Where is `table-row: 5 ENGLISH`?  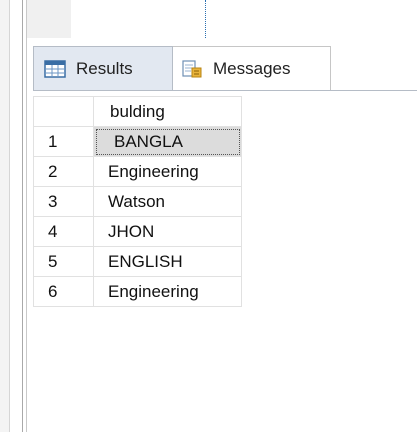
table-row: 5 ENGLISH is located at coordinates (137, 261).